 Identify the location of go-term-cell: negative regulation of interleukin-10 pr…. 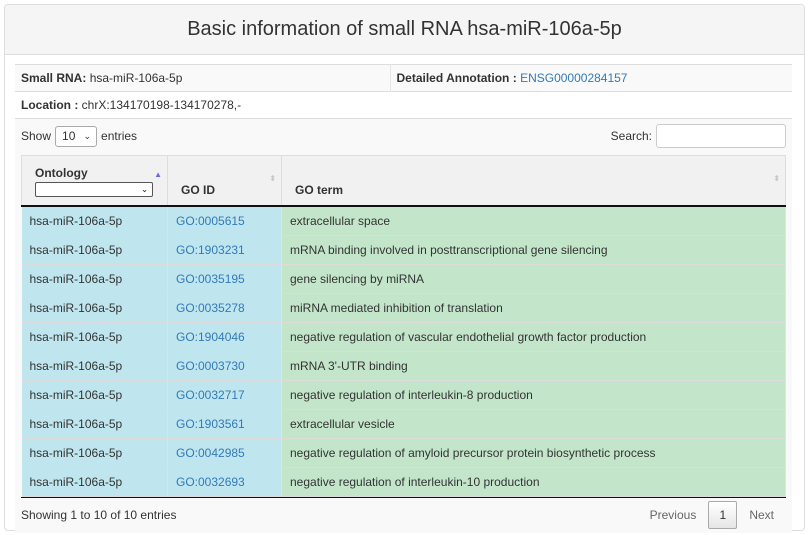
(533, 482).